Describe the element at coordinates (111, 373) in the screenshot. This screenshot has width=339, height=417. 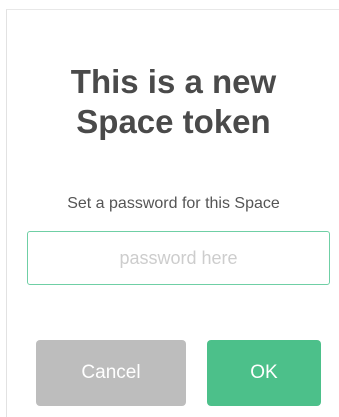
I see `cancel-button: Cancel` at that location.